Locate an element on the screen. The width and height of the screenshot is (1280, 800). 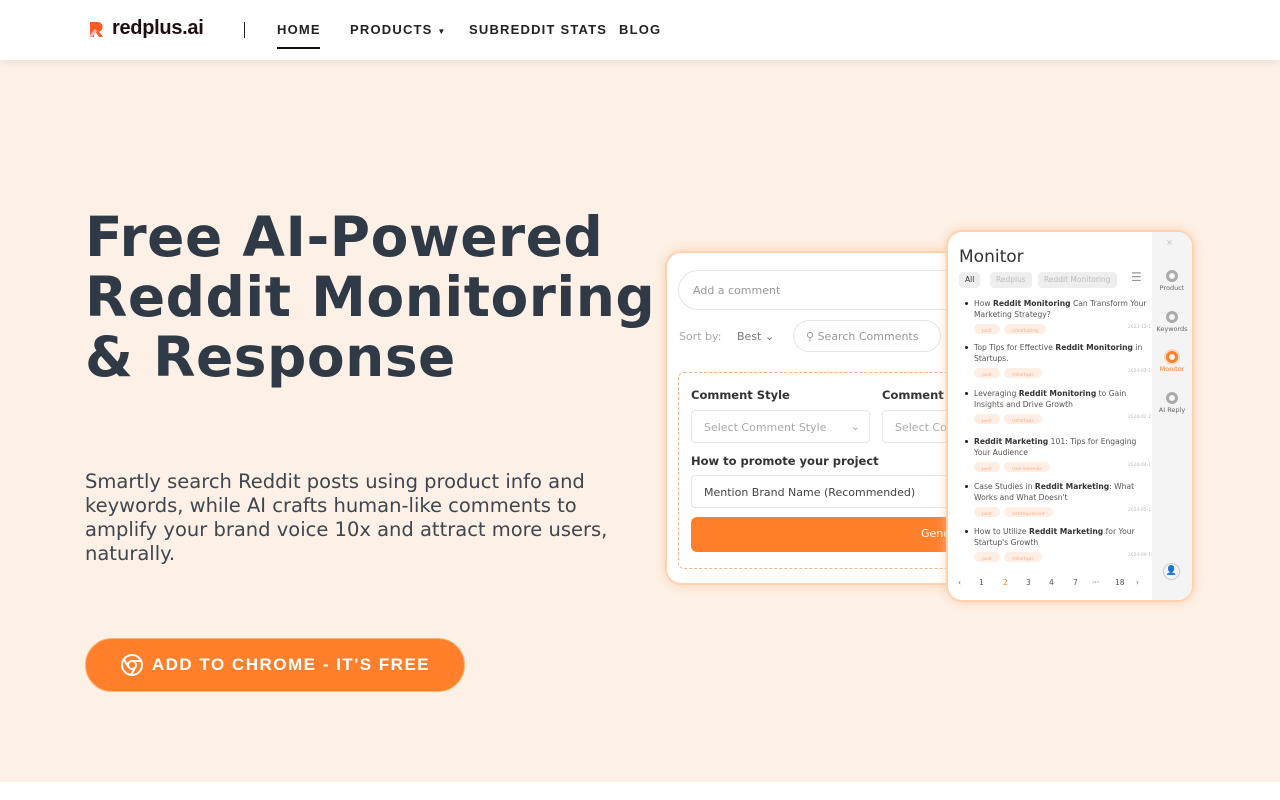
sort-label: Sort by: is located at coordinates (700, 336).